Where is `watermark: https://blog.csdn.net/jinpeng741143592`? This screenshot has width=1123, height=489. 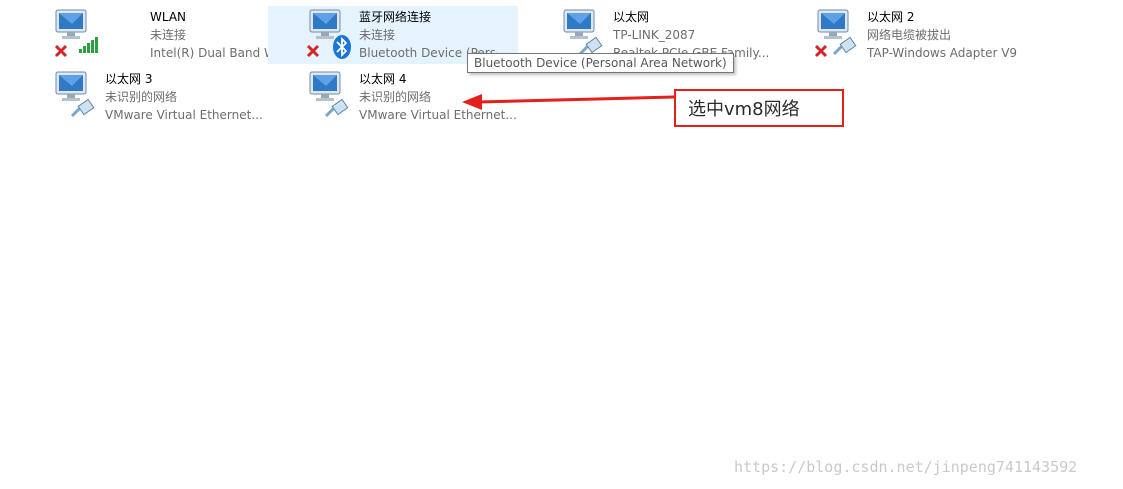
watermark: https://blog.csdn.net/jinpeng741143592 is located at coordinates (906, 467).